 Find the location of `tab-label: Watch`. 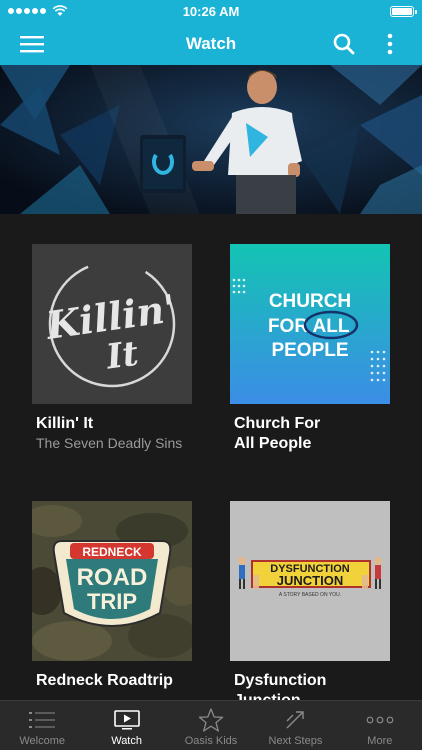

tab-label: Watch is located at coordinates (126, 741).